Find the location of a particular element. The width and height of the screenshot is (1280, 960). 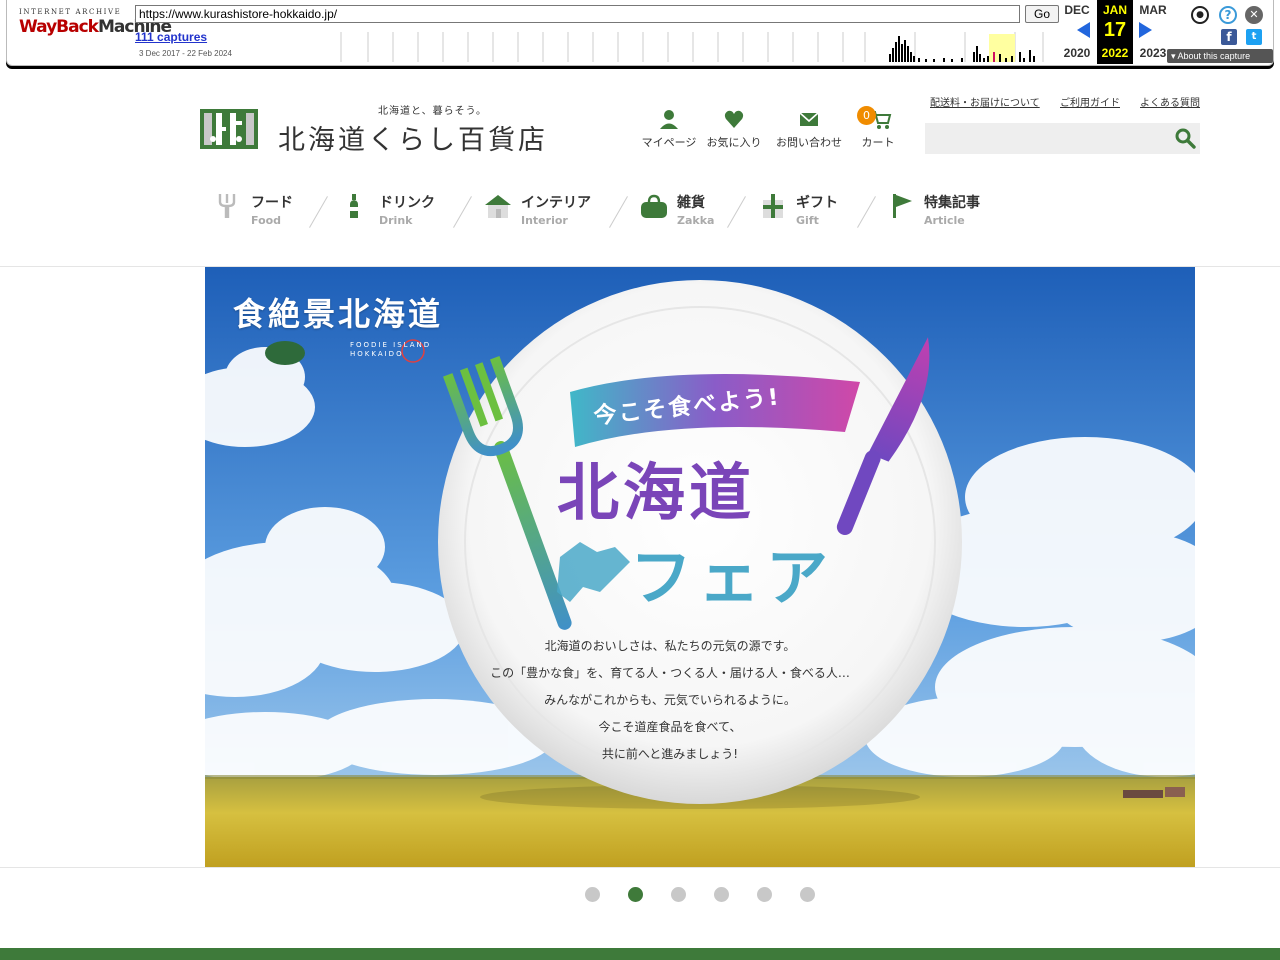

wayback-go-button: Go is located at coordinates (1042, 14).